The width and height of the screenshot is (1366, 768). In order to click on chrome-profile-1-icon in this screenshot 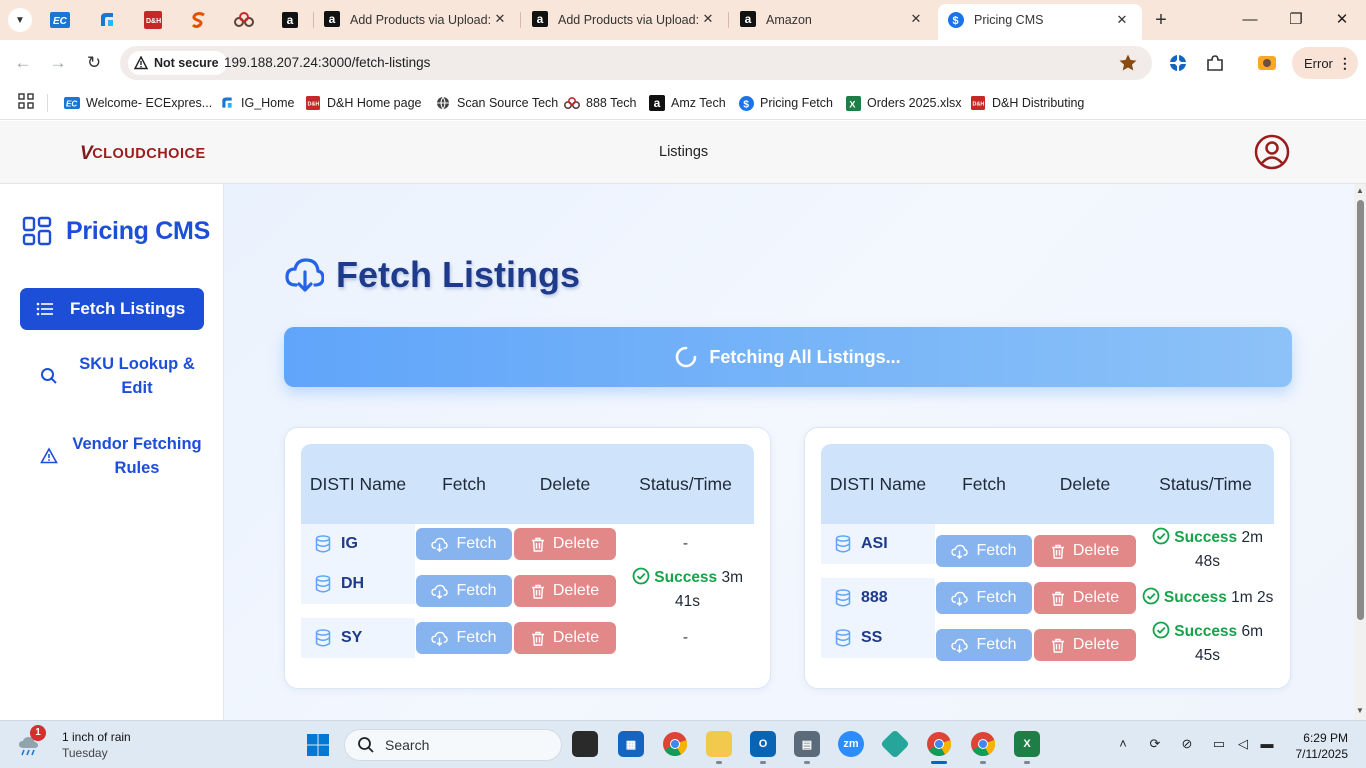, I will do `click(939, 744)`.